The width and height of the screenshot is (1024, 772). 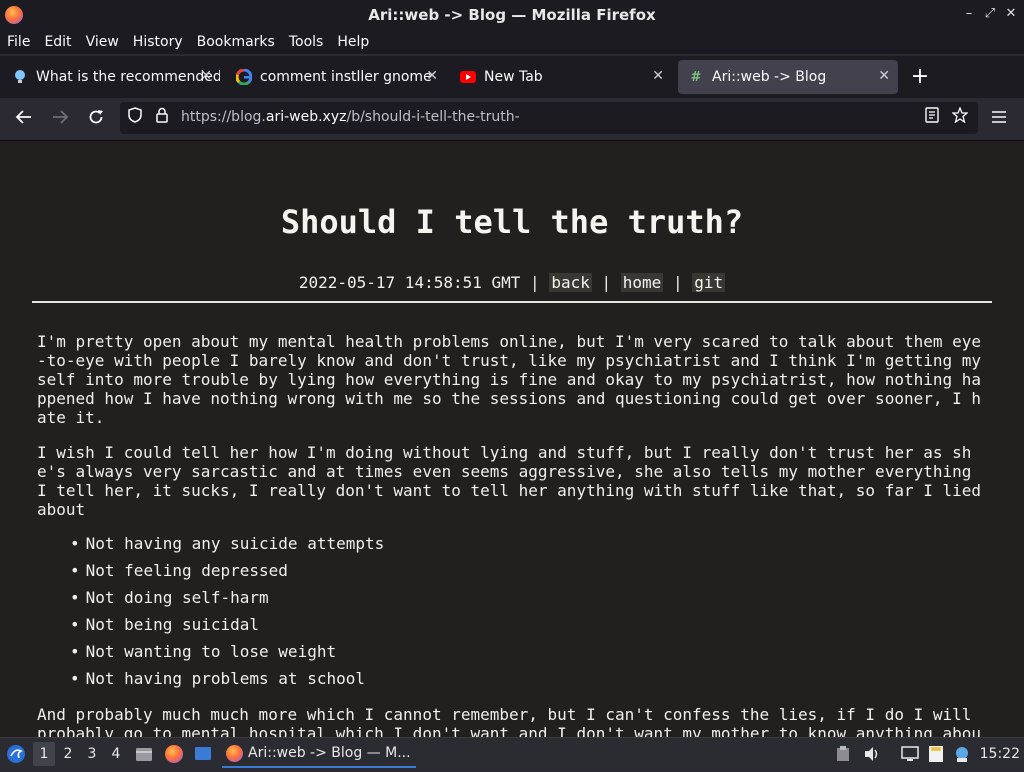 I want to click on forward-button, so click(x=60, y=119).